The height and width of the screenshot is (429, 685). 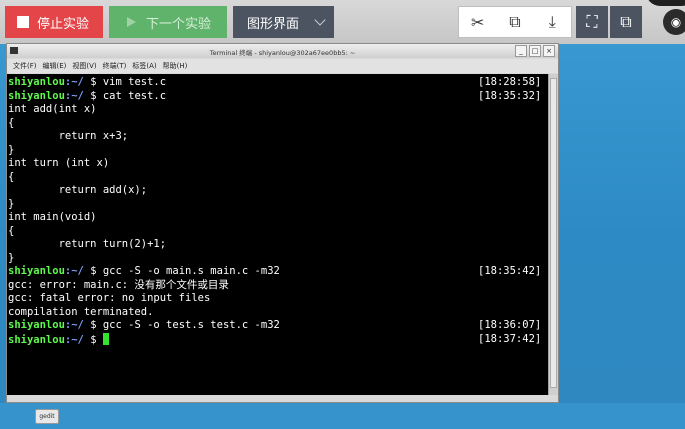 I want to click on timestamp: [18:35:42], so click(x=510, y=271).